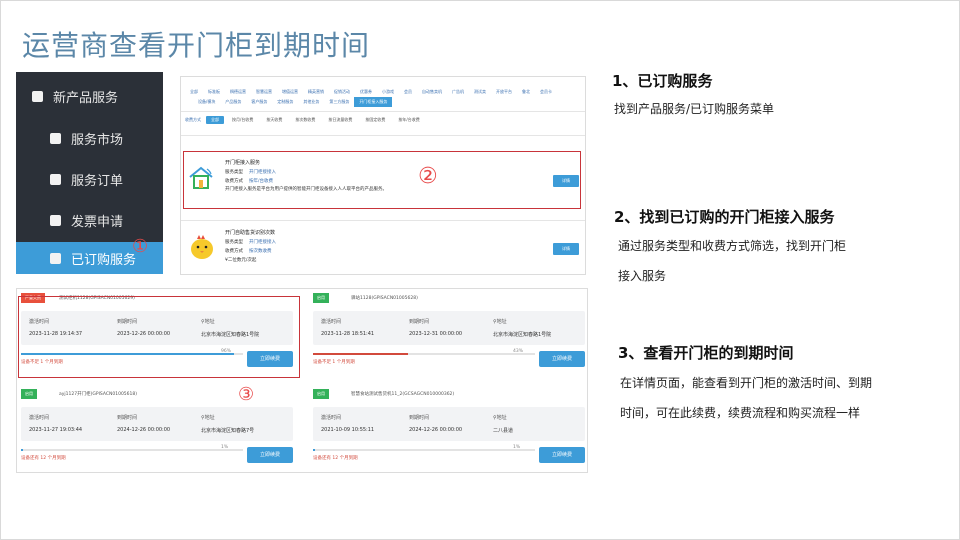  Describe the element at coordinates (566, 249) in the screenshot. I see `service-detail-button: 详情` at that location.